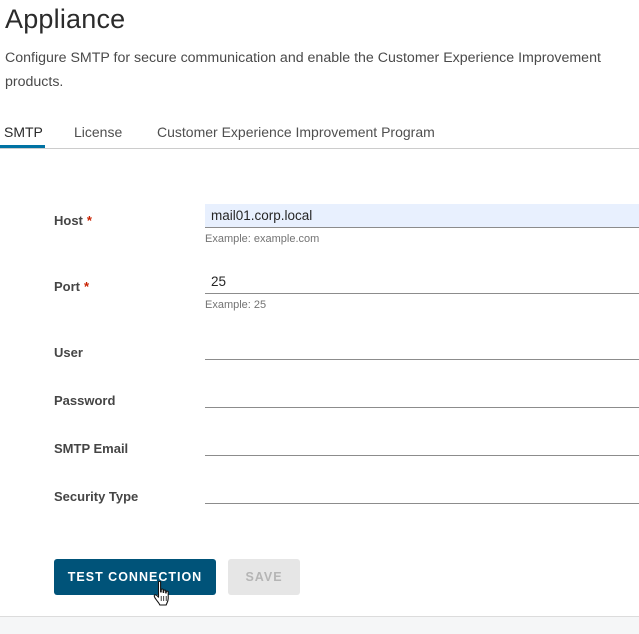  I want to click on host-required-mark: *, so click(89, 220).